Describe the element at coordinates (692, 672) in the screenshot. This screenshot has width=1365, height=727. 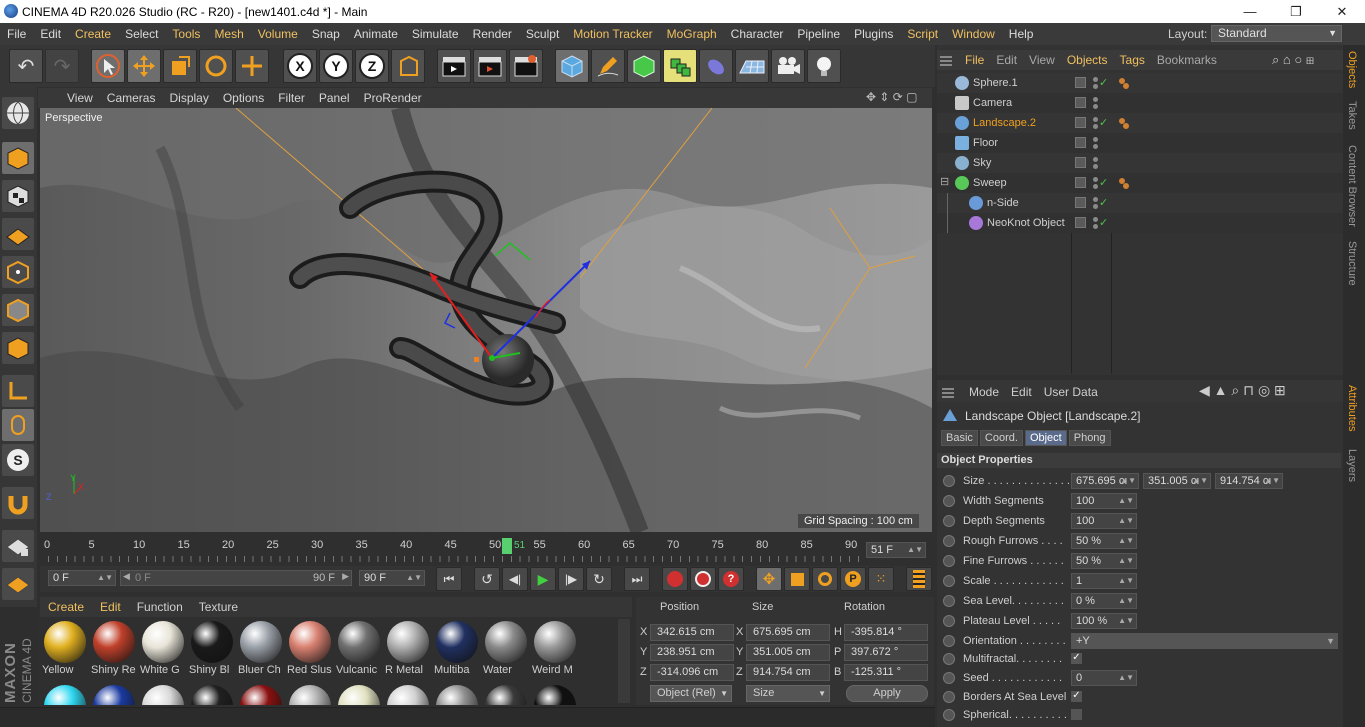
I see `position-field: -314.096 cm` at that location.